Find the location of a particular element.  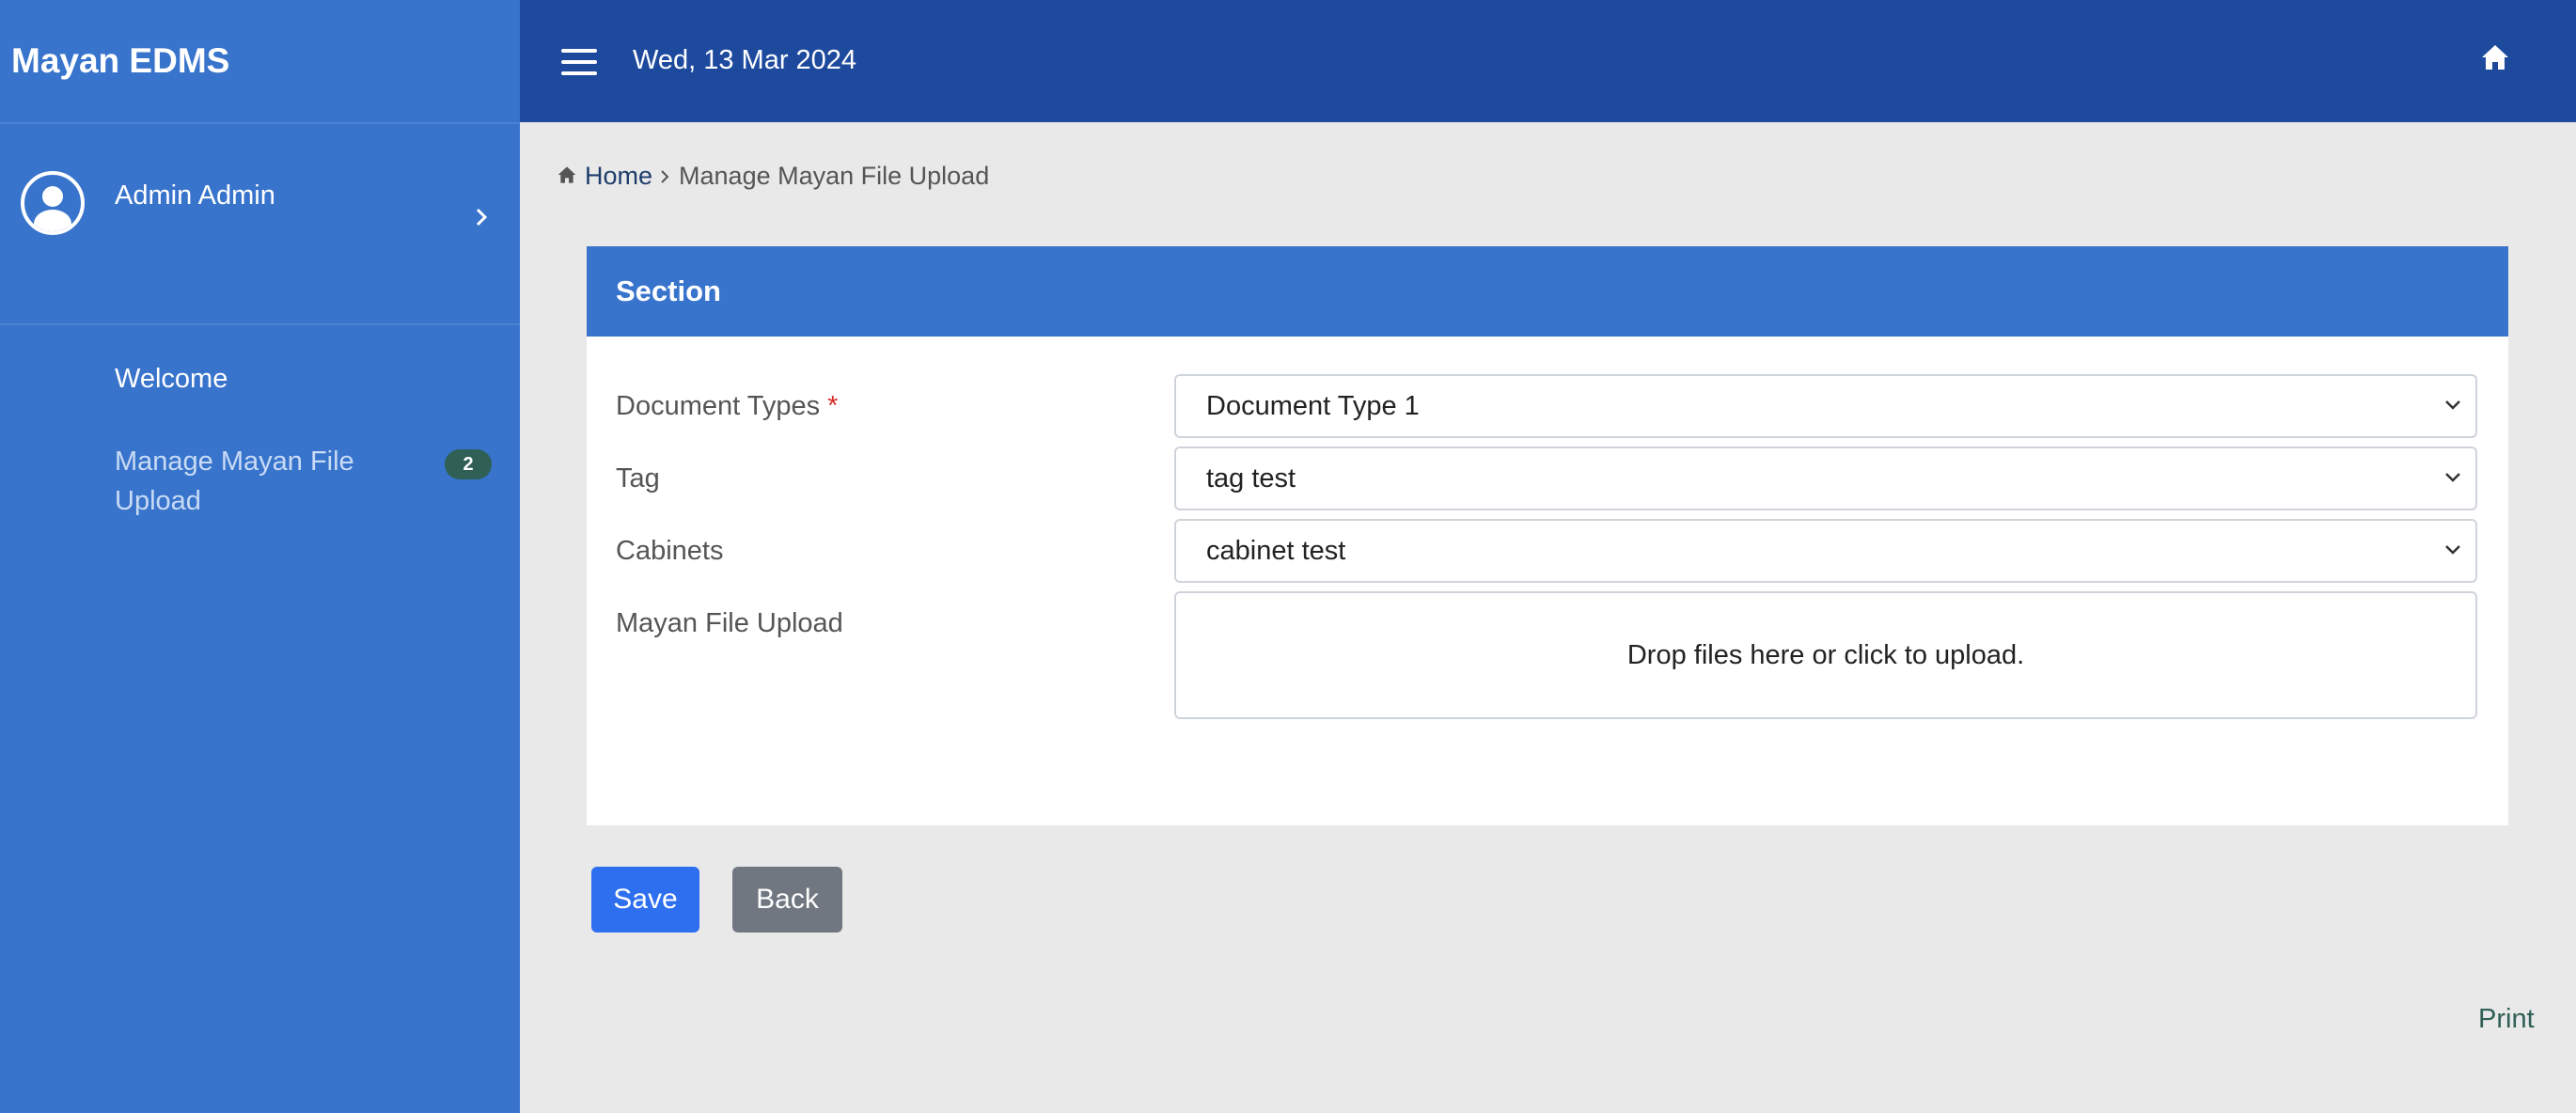

chevron-right-icon is located at coordinates (482, 219).